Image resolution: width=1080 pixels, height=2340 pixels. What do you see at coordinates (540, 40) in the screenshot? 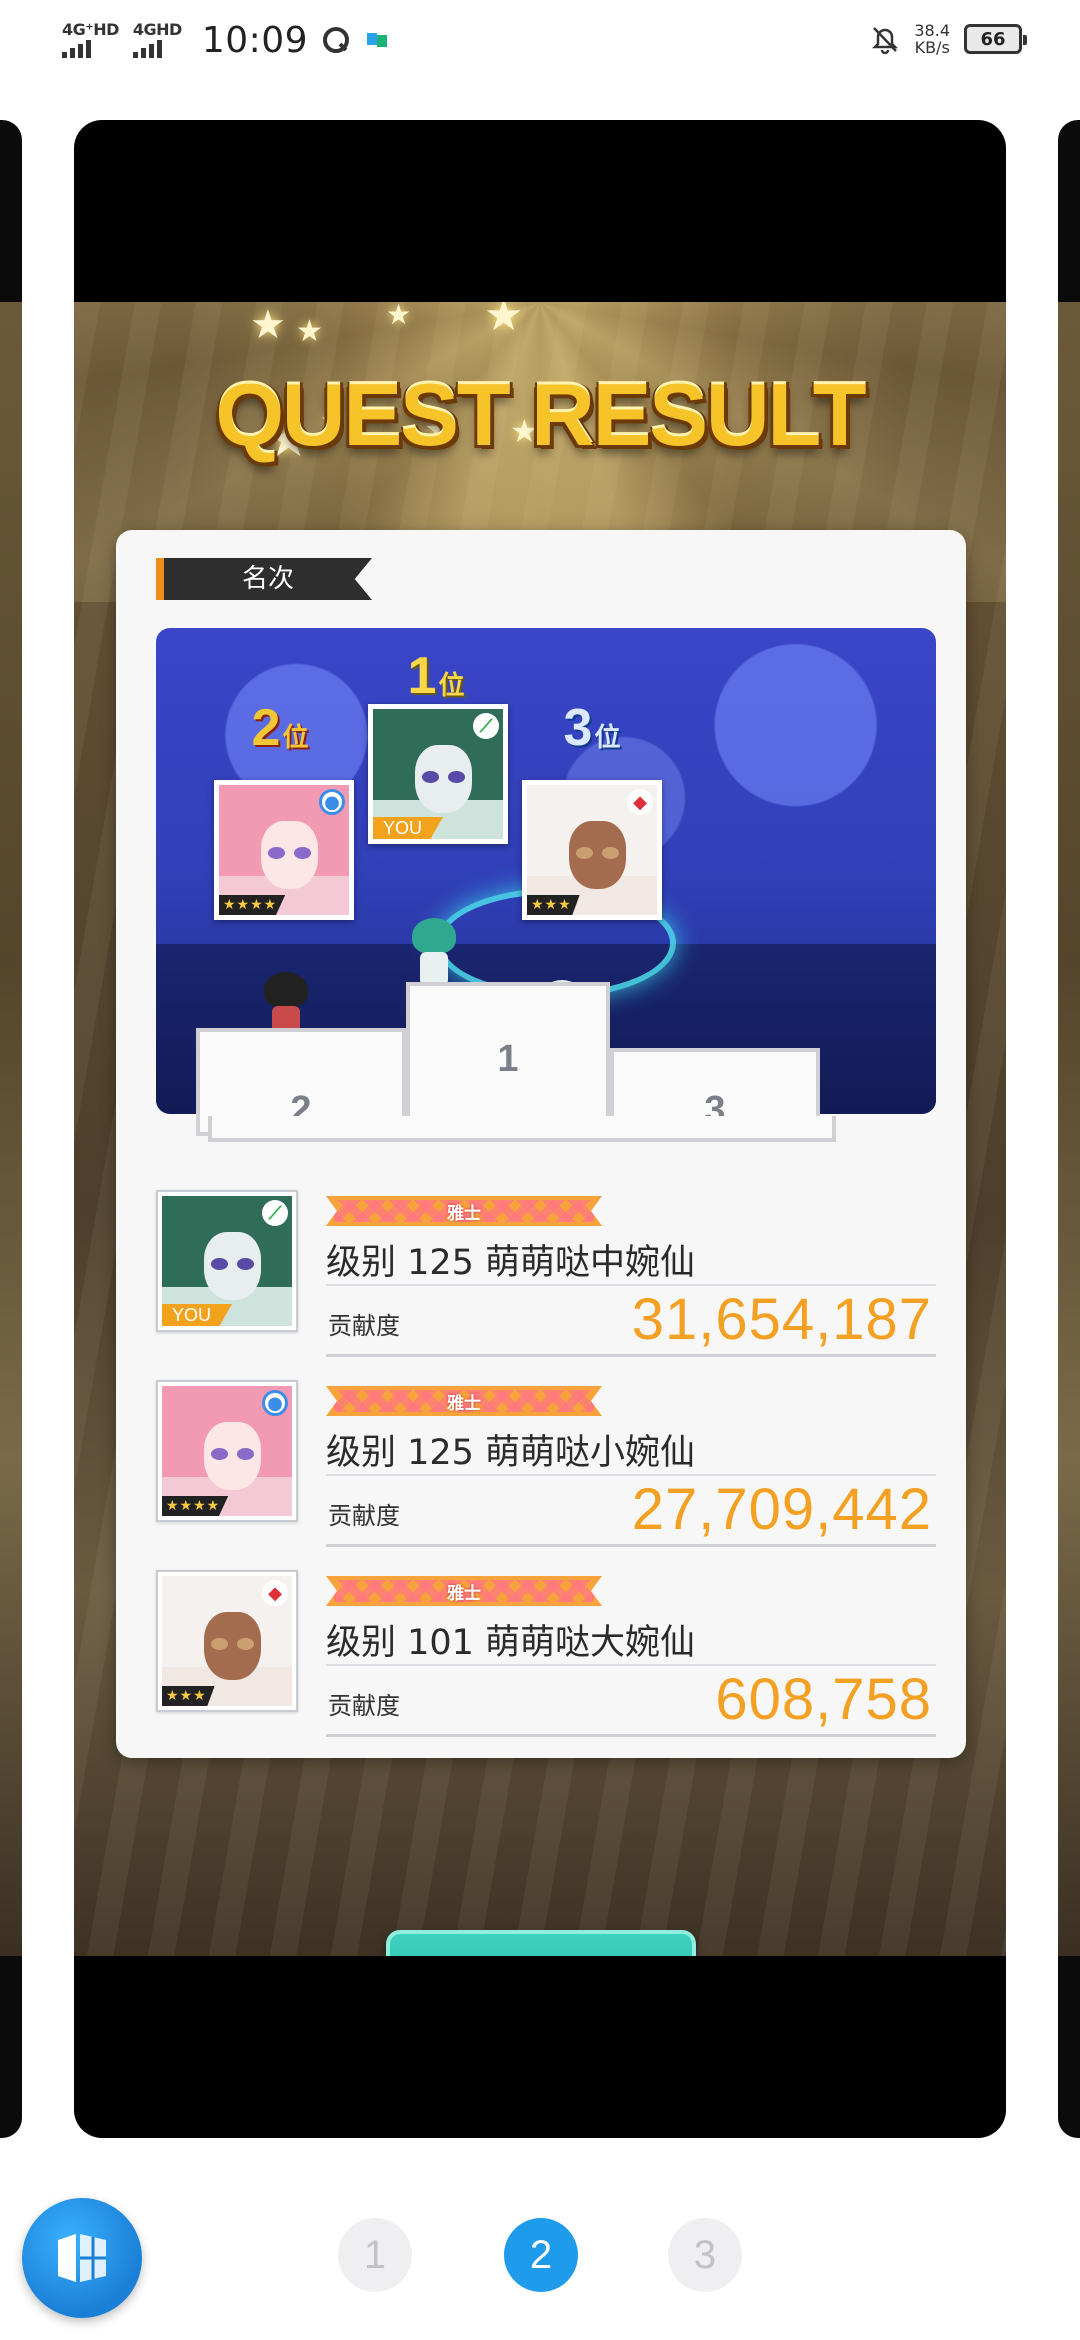
I see `status-bar: 4G⁺HD 4GHD 10:09 38.4 KB/s 66` at bounding box center [540, 40].